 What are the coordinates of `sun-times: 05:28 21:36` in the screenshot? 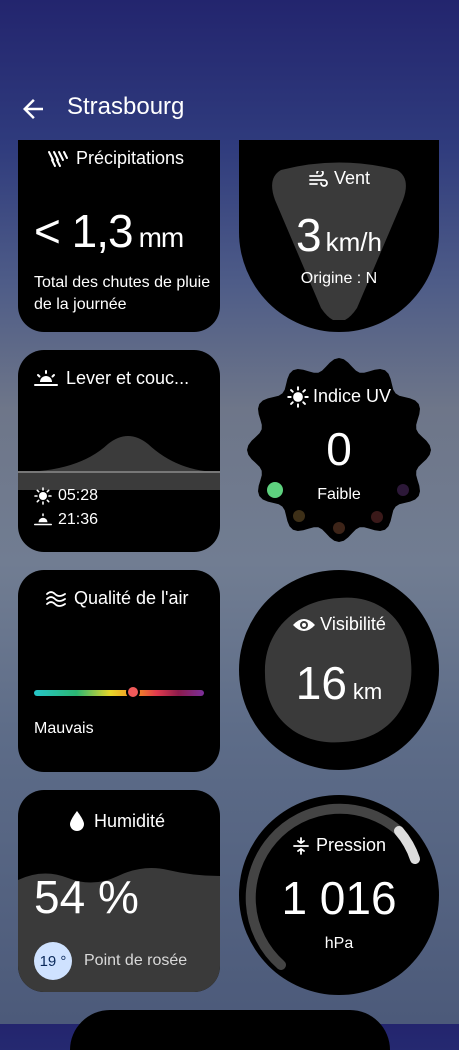 It's located at (66, 508).